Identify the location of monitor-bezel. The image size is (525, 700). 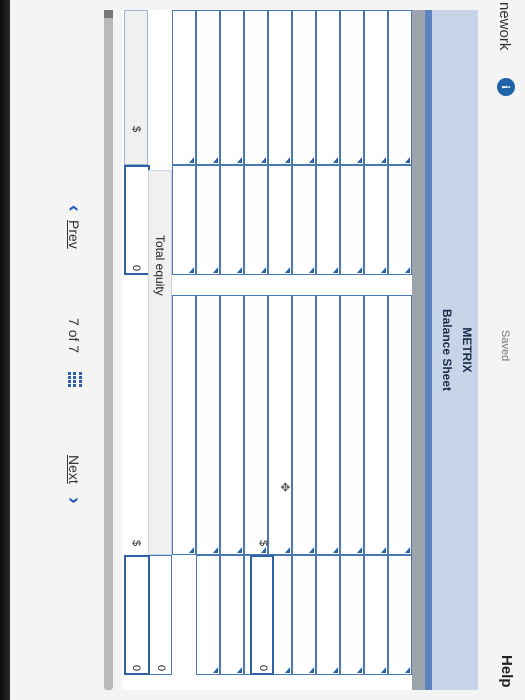
(5, 350).